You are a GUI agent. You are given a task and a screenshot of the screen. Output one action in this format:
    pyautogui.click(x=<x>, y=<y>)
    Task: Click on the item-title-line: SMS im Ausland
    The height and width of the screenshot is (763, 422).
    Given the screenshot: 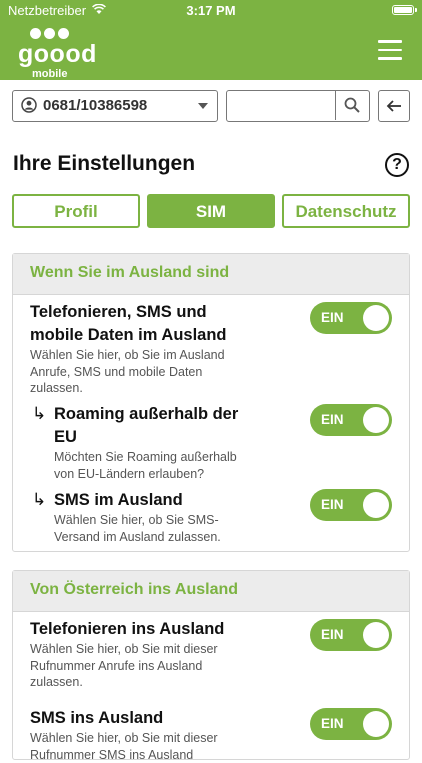 What is the action you would take?
    pyautogui.click(x=118, y=500)
    